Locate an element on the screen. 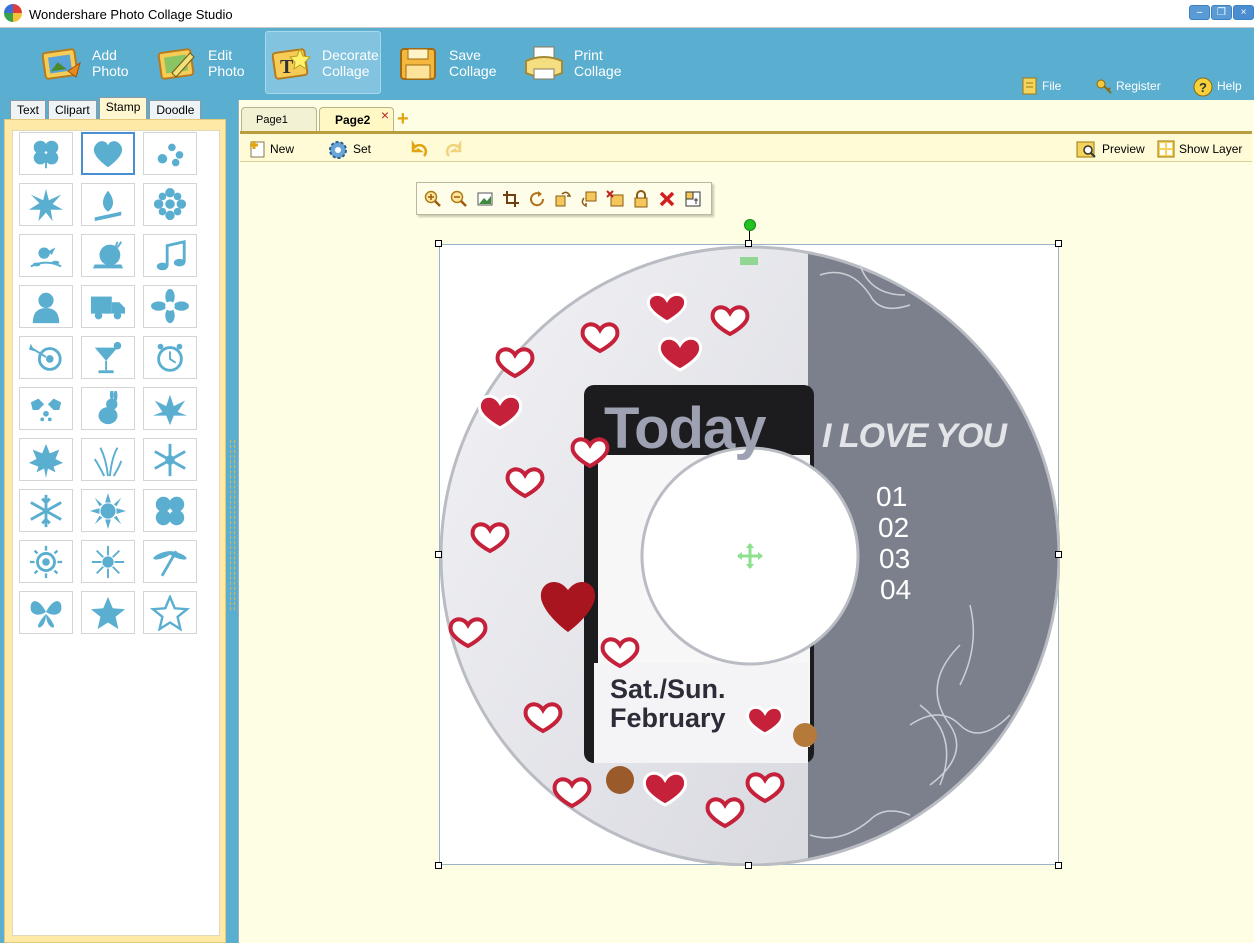 The width and height of the screenshot is (1254, 943). stamp-star-outline is located at coordinates (170, 612).